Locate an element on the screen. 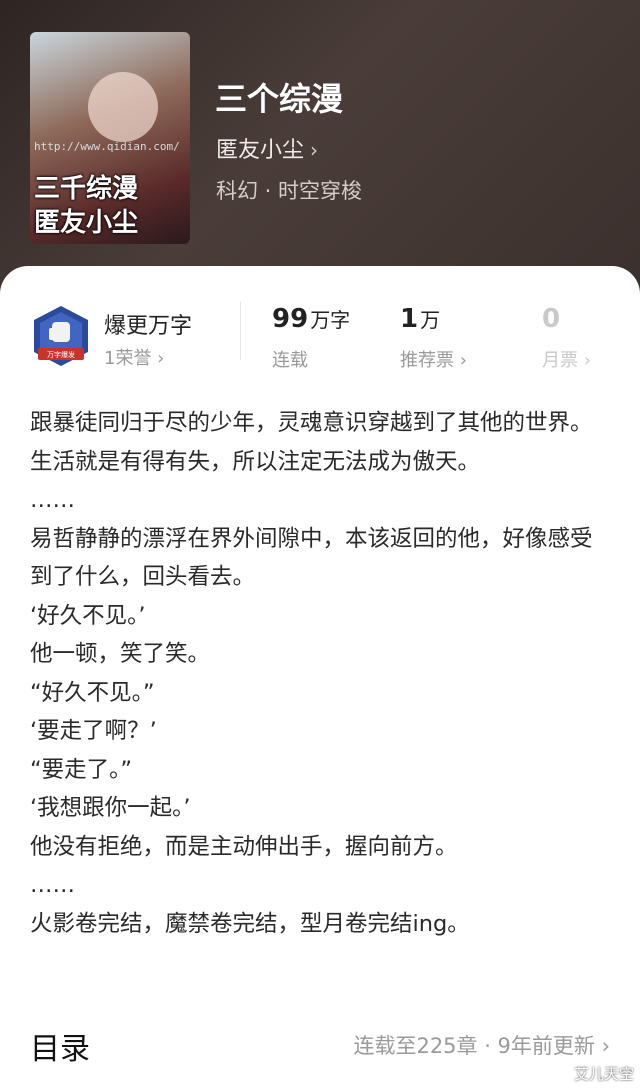  monthly-ticket-link: 月票 › is located at coordinates (566, 359).